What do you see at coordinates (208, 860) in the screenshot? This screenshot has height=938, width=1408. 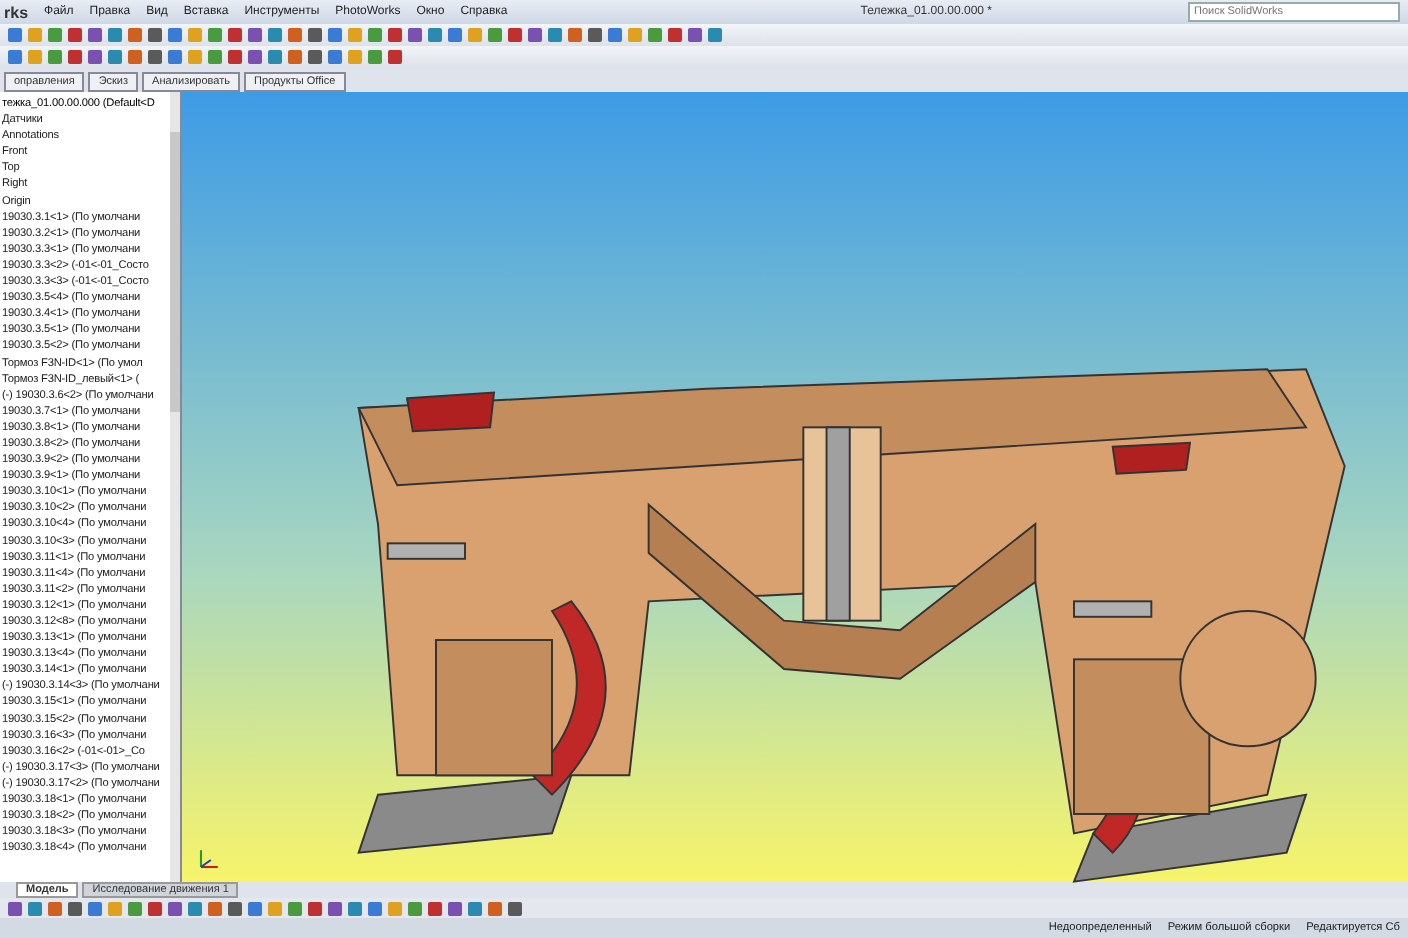 I see `axis-triad-icon` at bounding box center [208, 860].